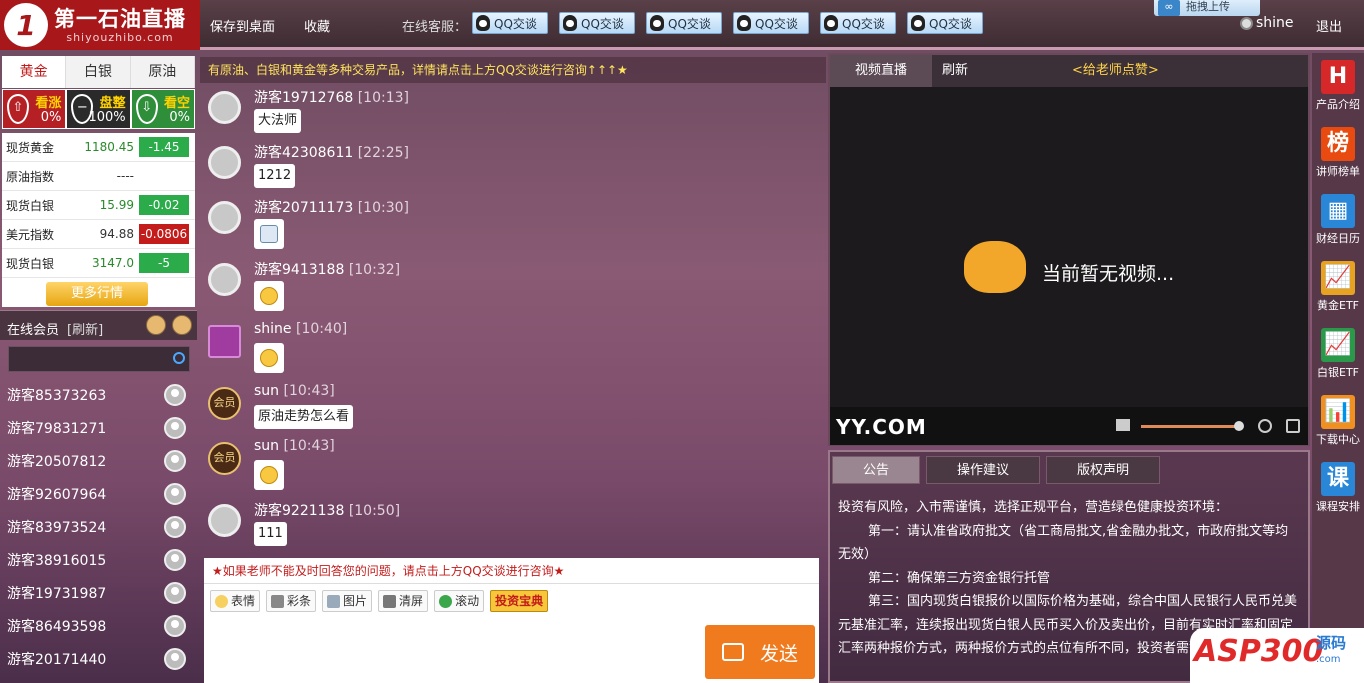 This screenshot has height=683, width=1364. I want to click on tab-oil: 原油, so click(163, 72).